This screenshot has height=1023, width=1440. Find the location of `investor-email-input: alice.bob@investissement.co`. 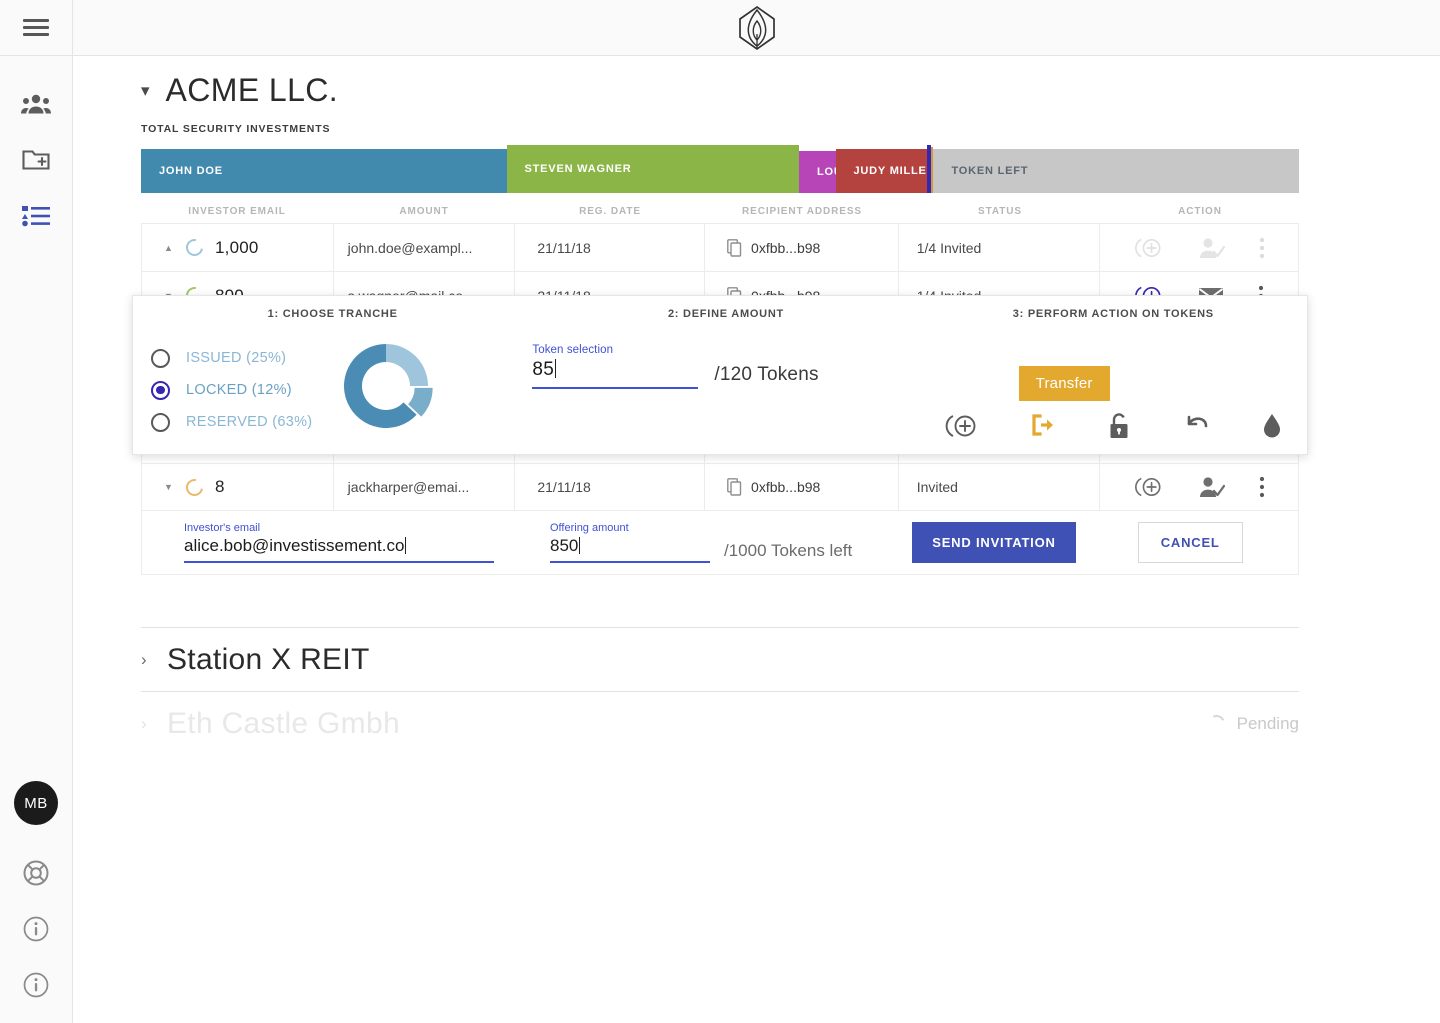

investor-email-input: alice.bob@investissement.co is located at coordinates (339, 545).